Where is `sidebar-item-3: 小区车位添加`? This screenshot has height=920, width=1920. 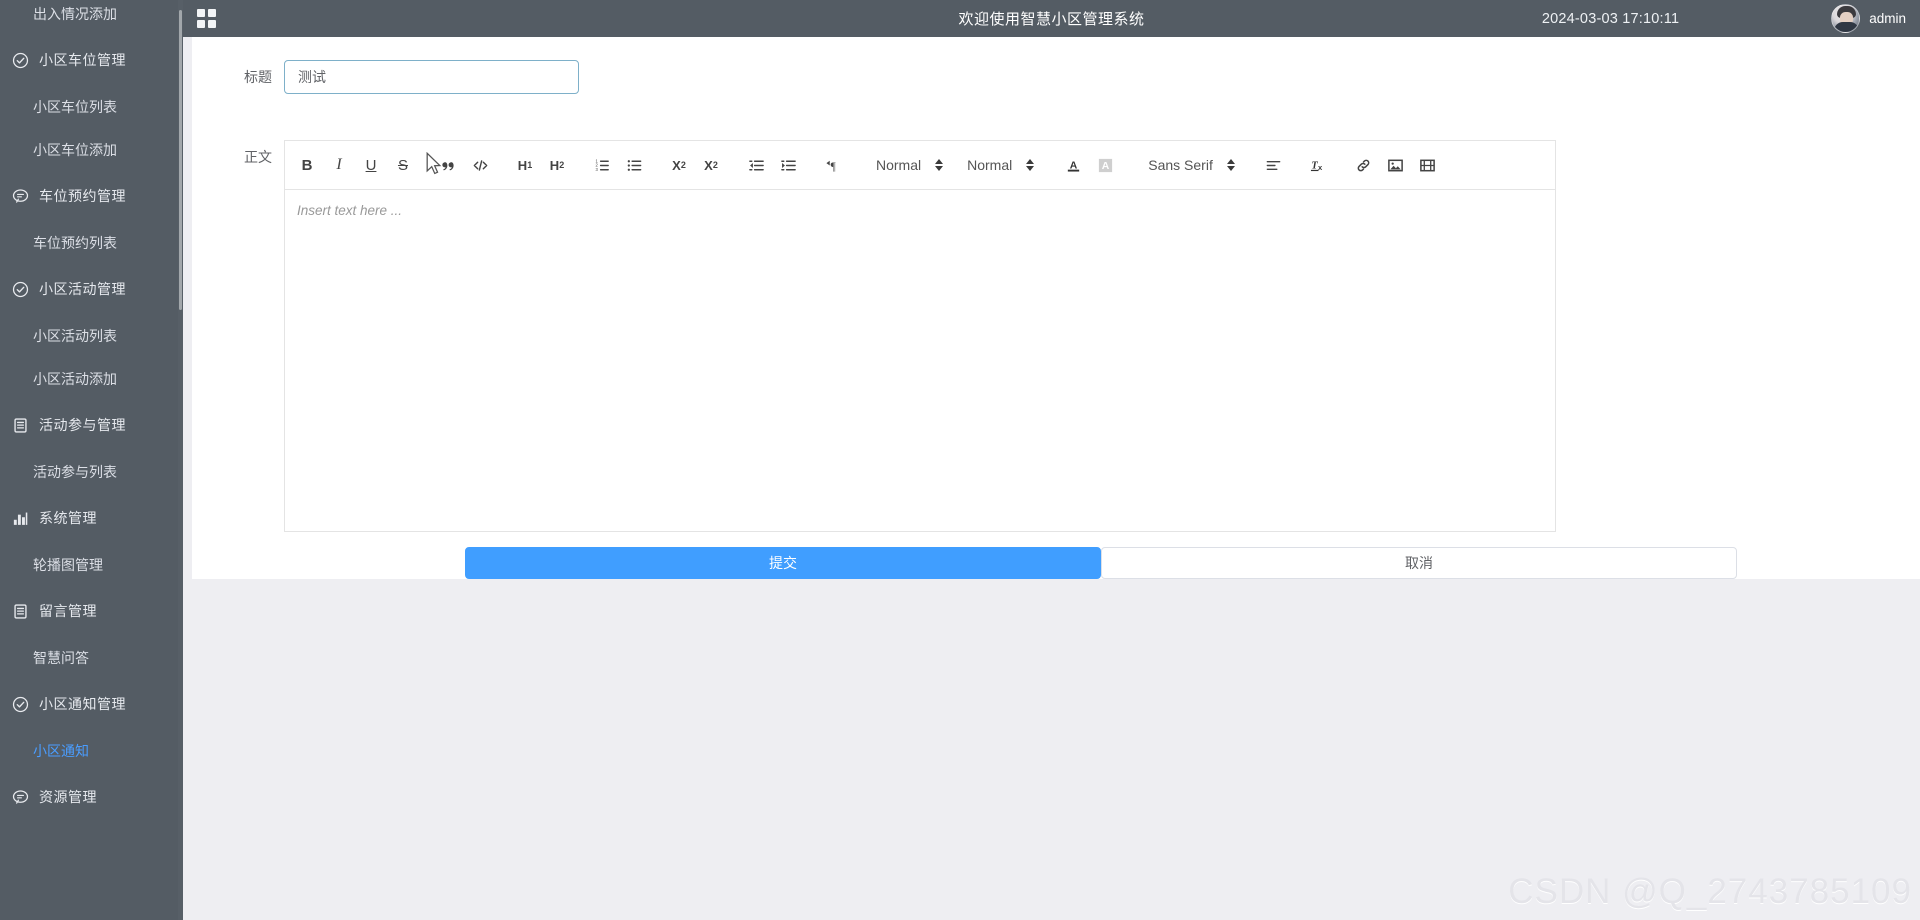
sidebar-item-3: 小区车位添加 is located at coordinates (91, 149).